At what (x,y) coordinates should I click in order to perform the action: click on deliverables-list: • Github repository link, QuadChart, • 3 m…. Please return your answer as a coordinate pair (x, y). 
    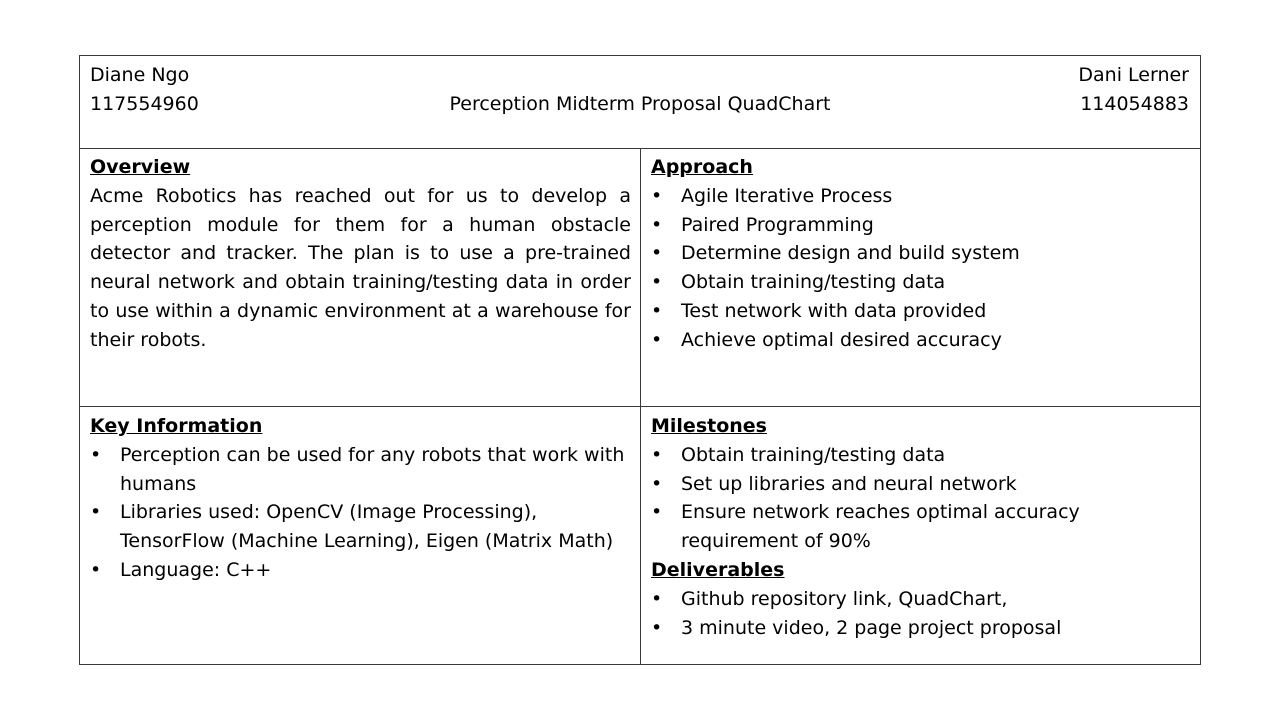
    Looking at the image, I should click on (921, 614).